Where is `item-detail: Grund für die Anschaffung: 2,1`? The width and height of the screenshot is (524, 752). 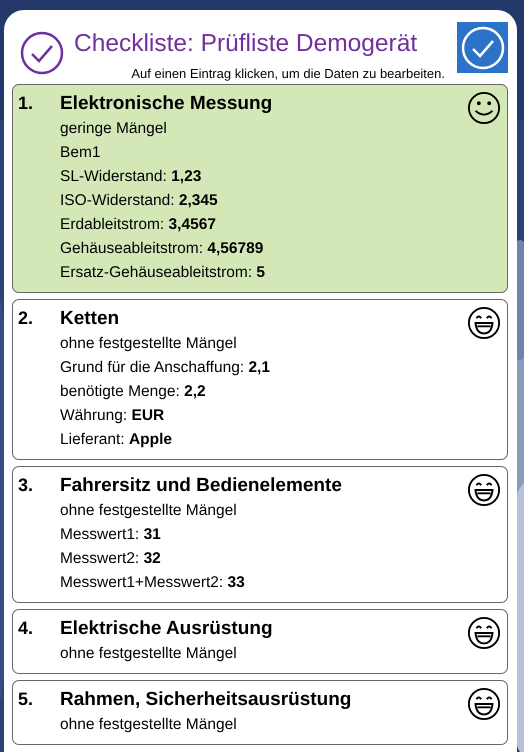
item-detail: Grund für die Anschaffung: 2,1 is located at coordinates (165, 368).